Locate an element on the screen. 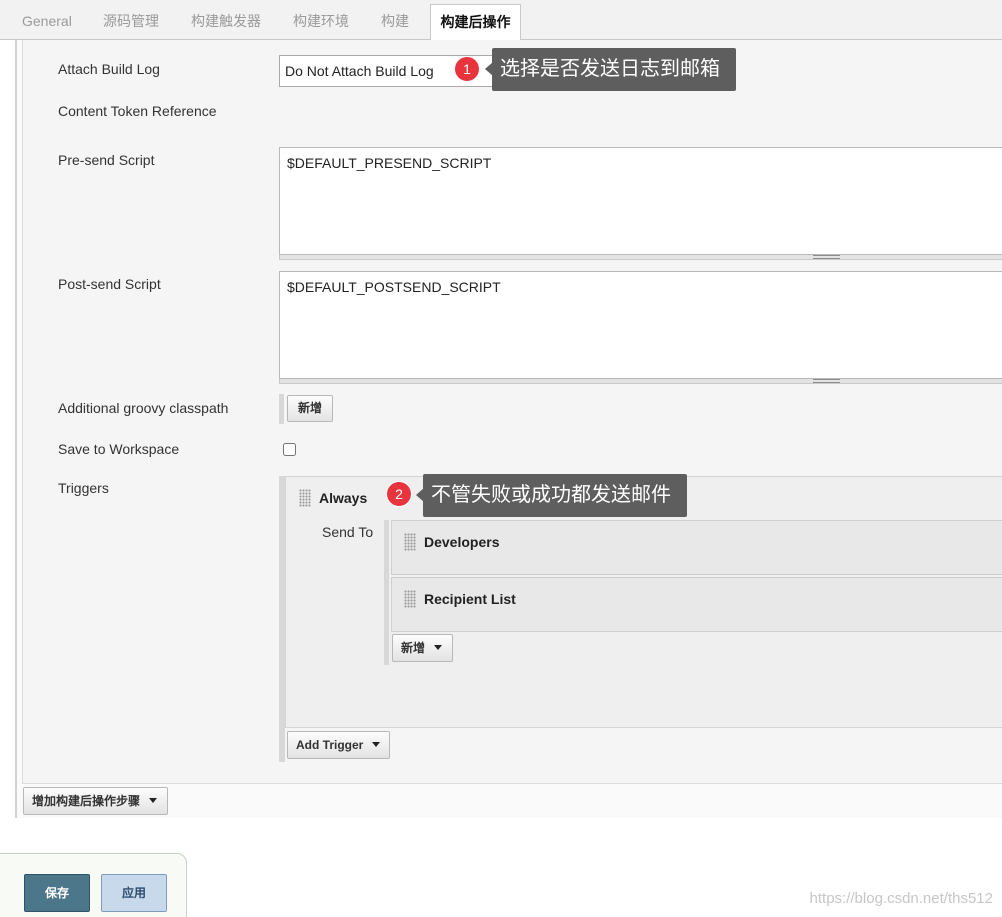 This screenshot has height=917, width=1002. post-send-script-textarea: $DEFAULT_POSTSEND_SCRIPT is located at coordinates (640, 325).